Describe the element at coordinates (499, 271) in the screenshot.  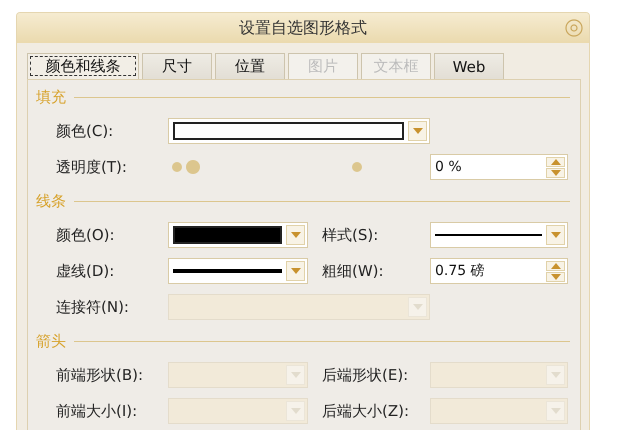
I see `spinner-field: 0.75 磅` at that location.